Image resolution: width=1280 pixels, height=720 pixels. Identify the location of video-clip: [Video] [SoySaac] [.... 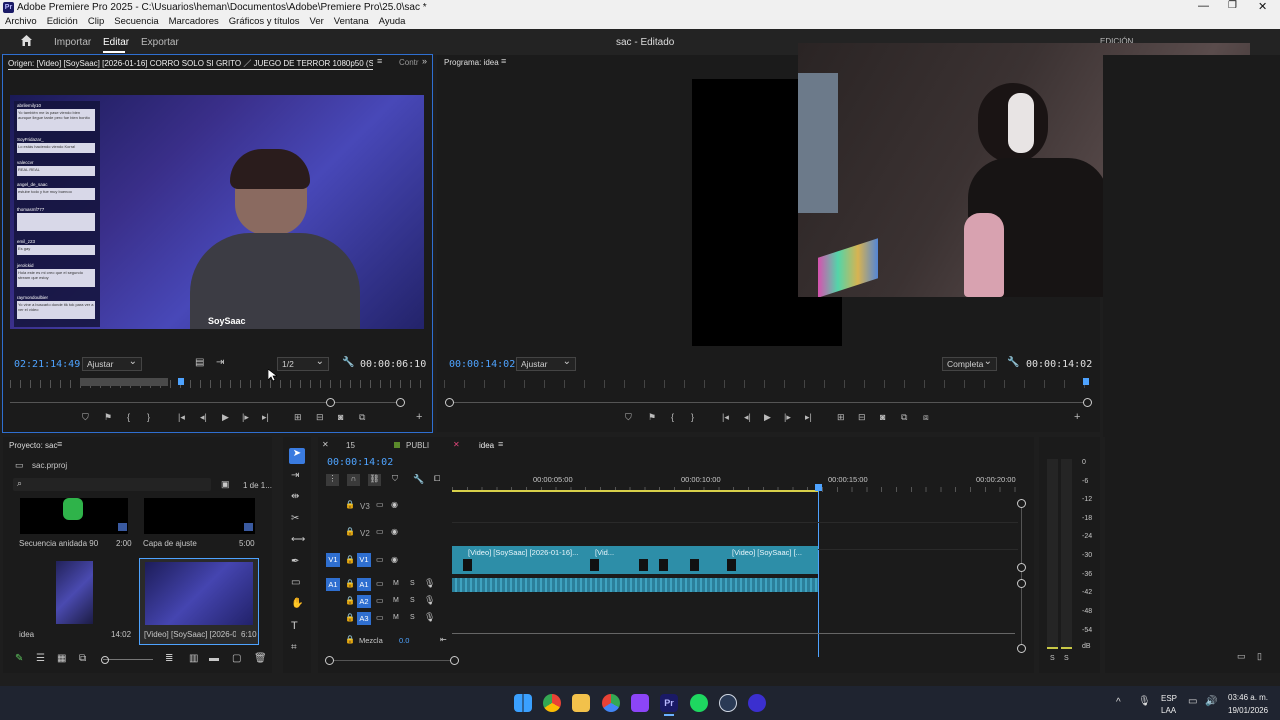
(772, 553).